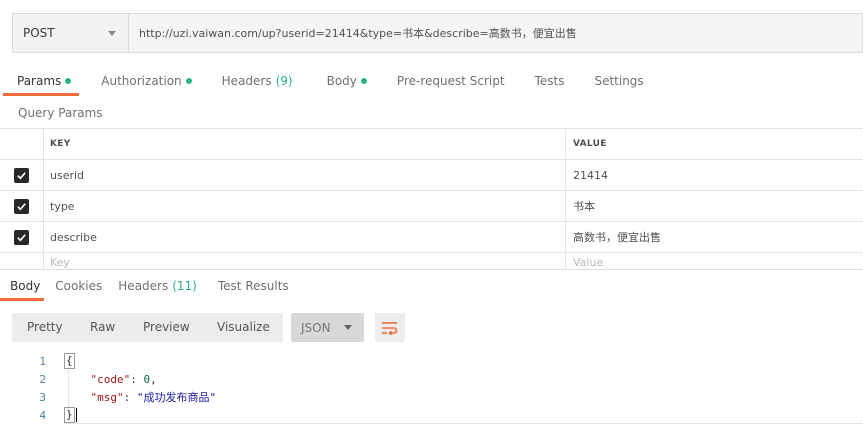 This screenshot has width=863, height=444. I want to click on format-label: JSON, so click(316, 327).